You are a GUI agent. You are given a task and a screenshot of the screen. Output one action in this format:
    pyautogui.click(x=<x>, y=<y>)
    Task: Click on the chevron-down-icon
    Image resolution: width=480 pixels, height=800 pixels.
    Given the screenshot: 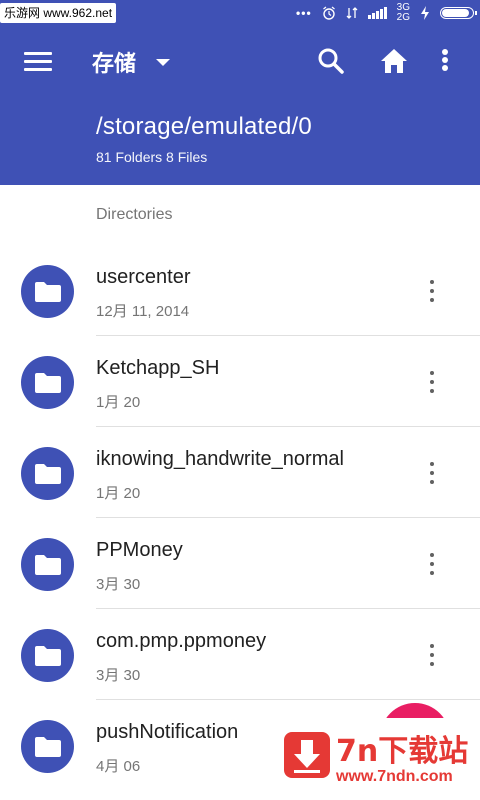 What is the action you would take?
    pyautogui.click(x=163, y=62)
    